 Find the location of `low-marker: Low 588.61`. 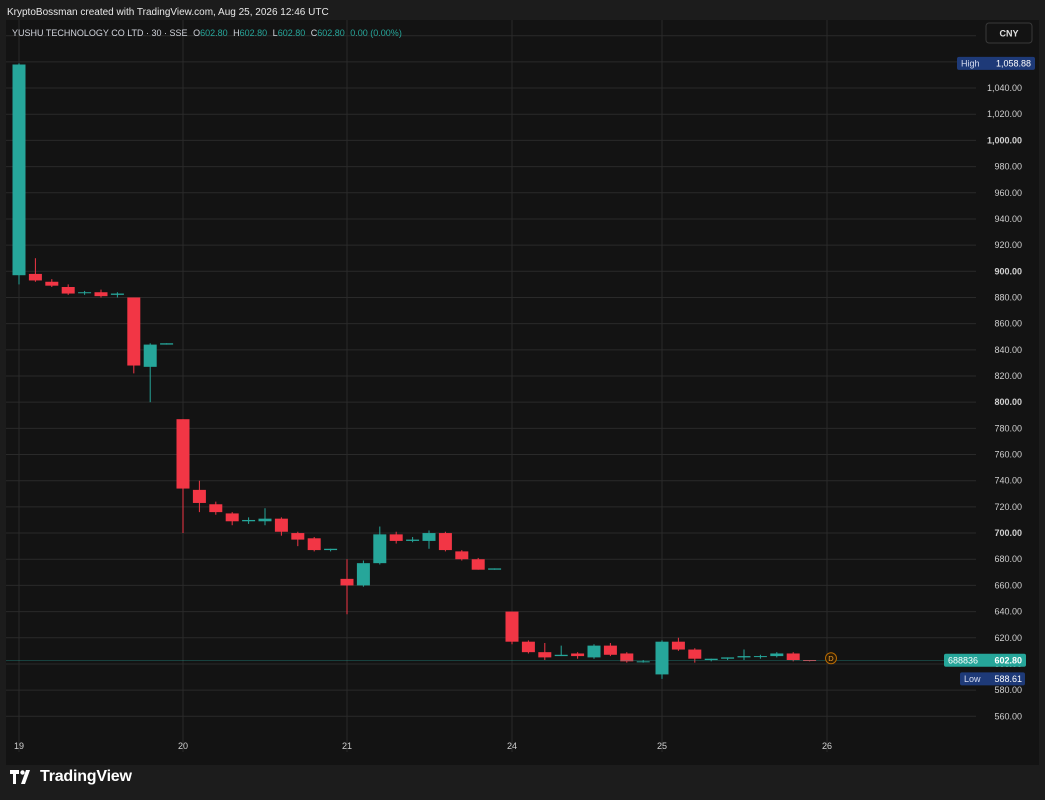

low-marker: Low 588.61 is located at coordinates (992, 679).